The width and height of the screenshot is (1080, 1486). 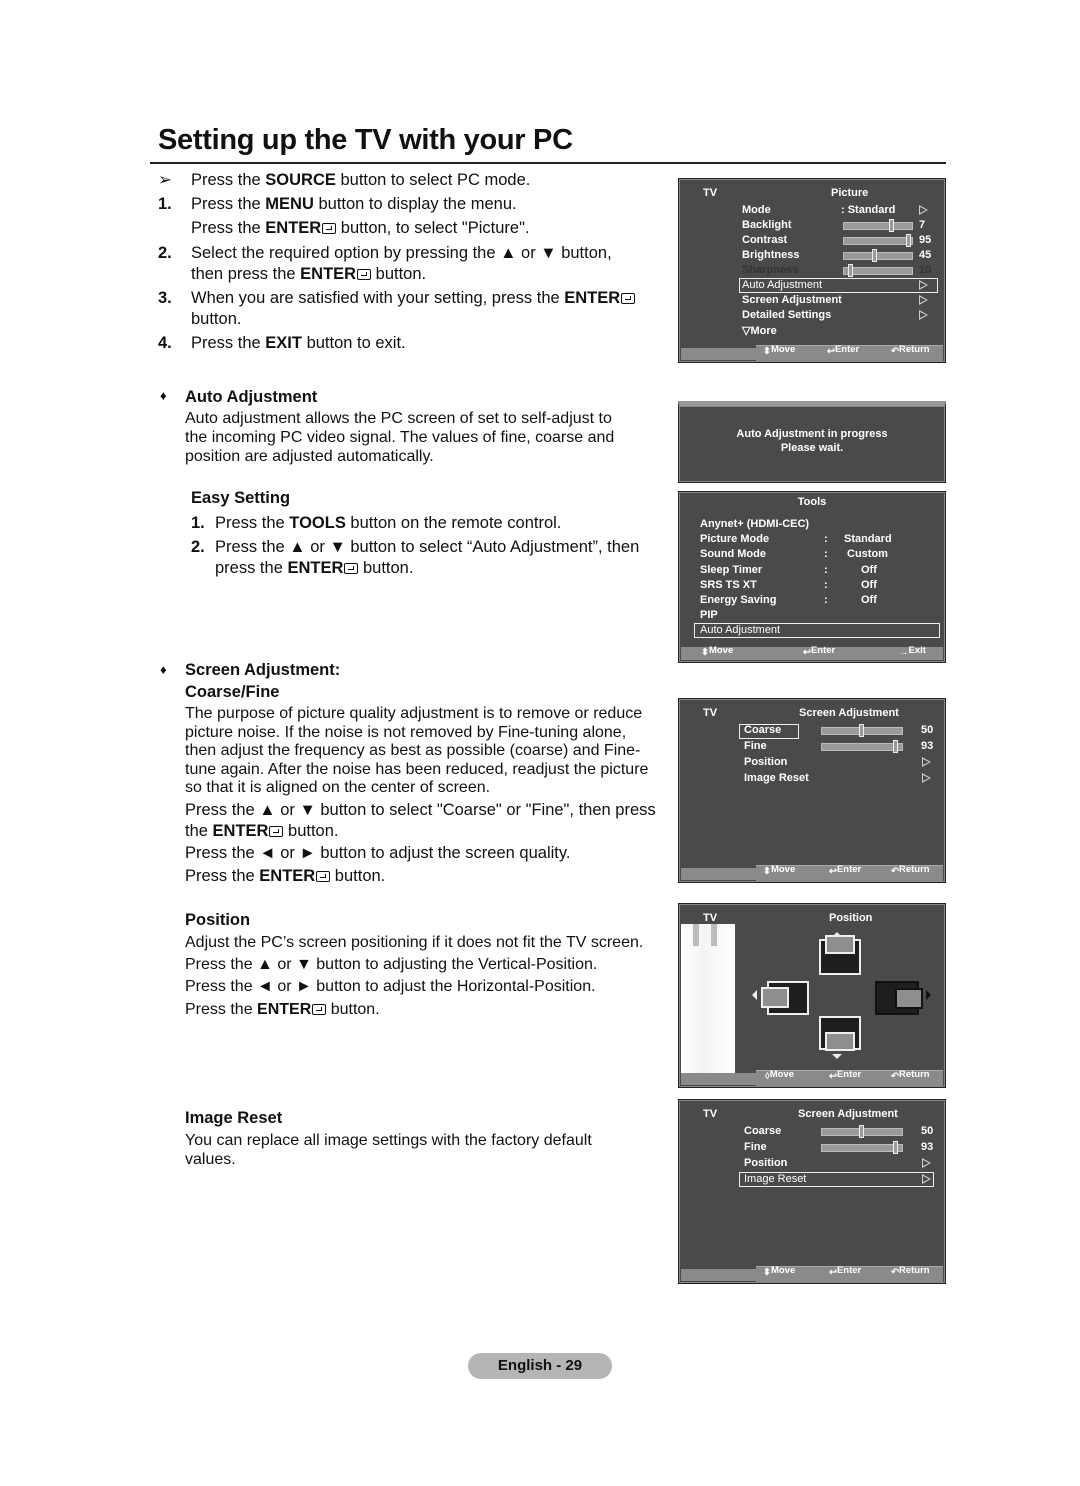 What do you see at coordinates (731, 570) in the screenshot?
I see `tools-item: Sleep Timer` at bounding box center [731, 570].